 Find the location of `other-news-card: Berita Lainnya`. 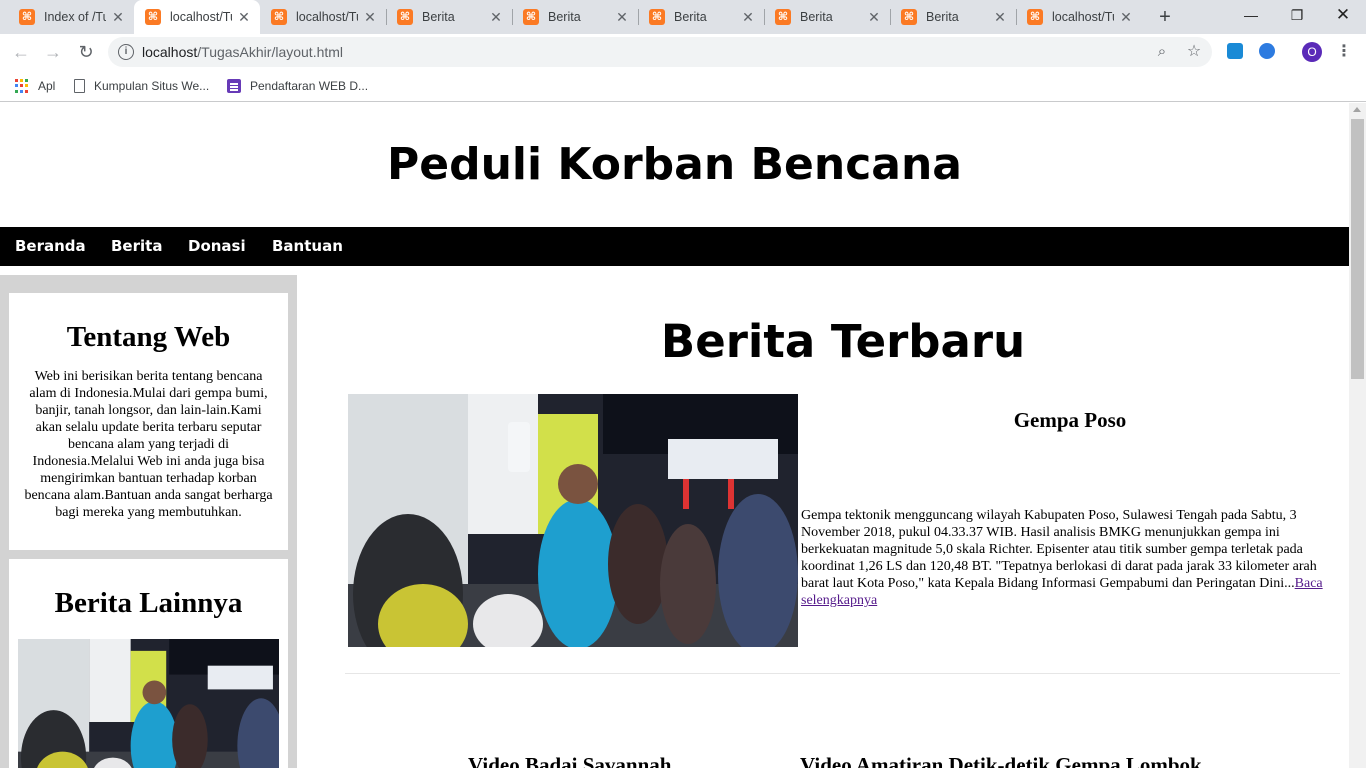

other-news-card: Berita Lainnya is located at coordinates (148, 663).